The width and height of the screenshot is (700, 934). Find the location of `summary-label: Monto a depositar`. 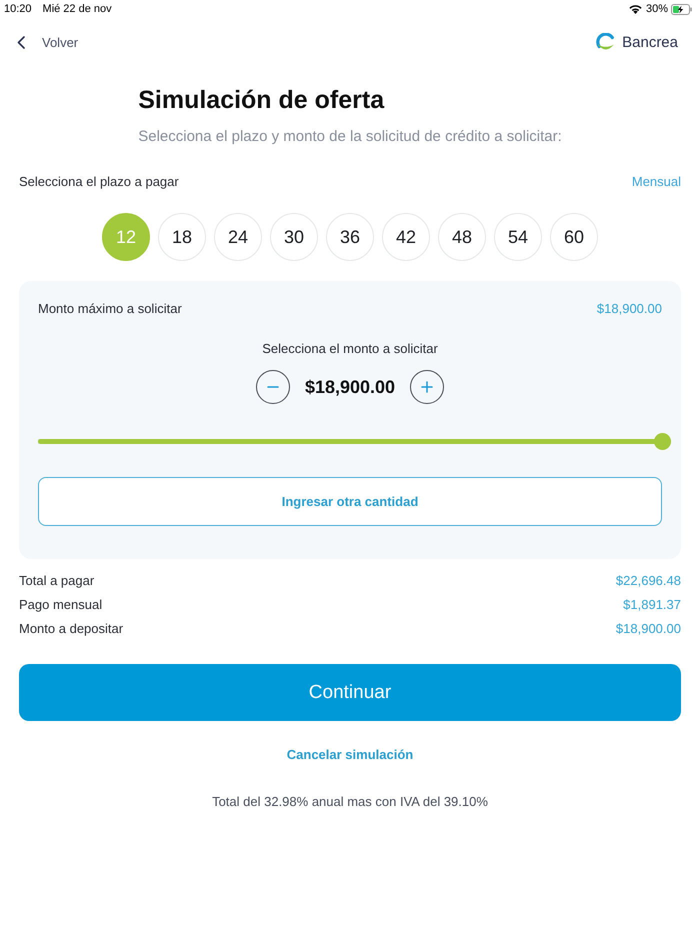

summary-label: Monto a depositar is located at coordinates (71, 629).